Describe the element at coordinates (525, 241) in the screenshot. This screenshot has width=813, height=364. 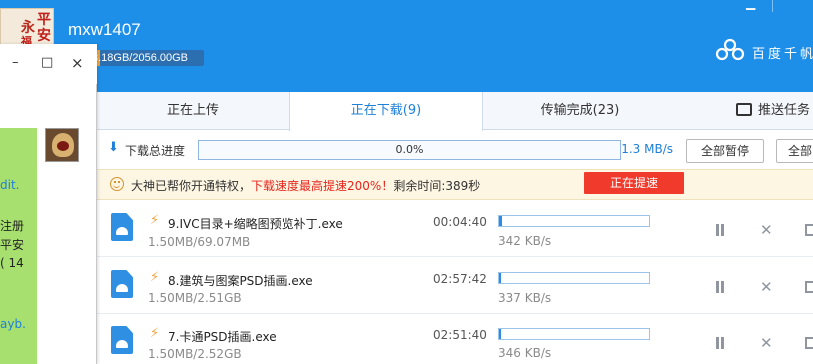
I see `task-speed: 342 KB/s` at that location.